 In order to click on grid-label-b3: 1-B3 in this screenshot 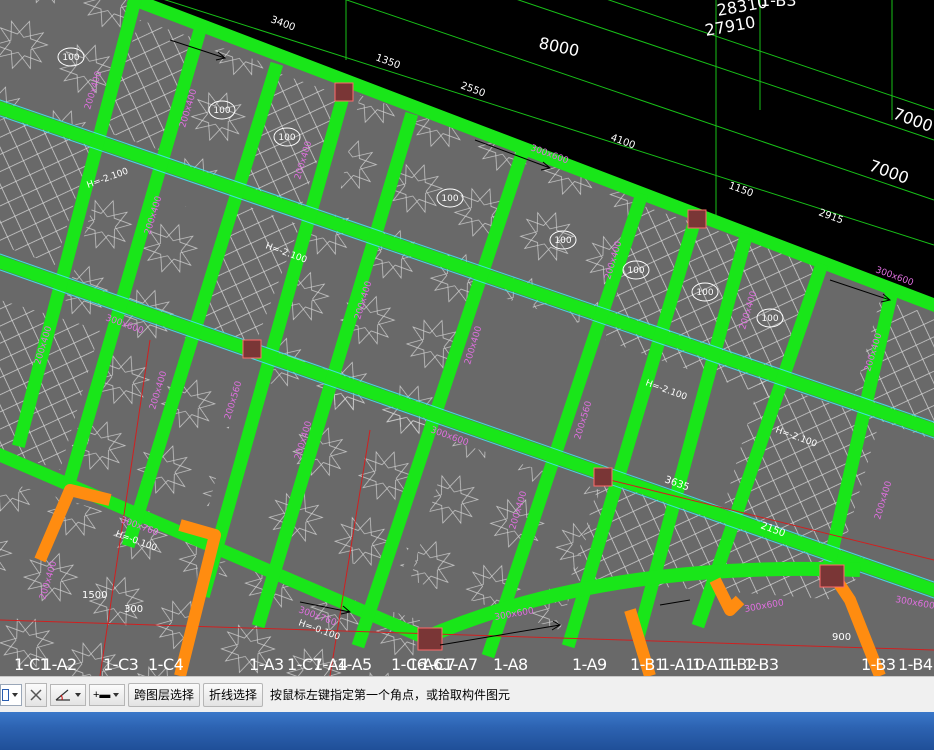, I will do `click(778, 5)`.